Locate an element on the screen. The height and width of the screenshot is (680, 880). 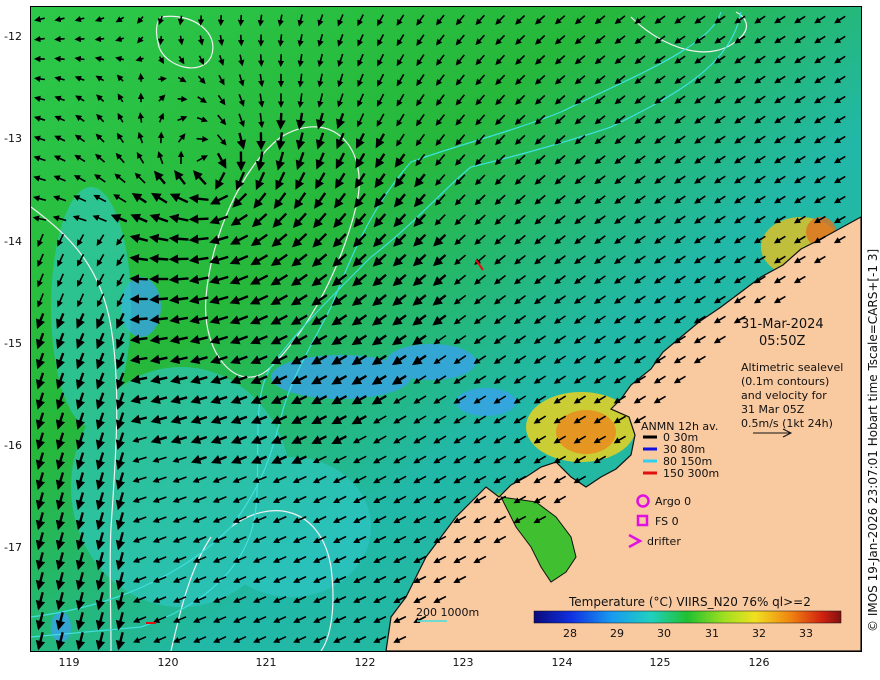
argo-label: Argo 0 is located at coordinates (673, 501).